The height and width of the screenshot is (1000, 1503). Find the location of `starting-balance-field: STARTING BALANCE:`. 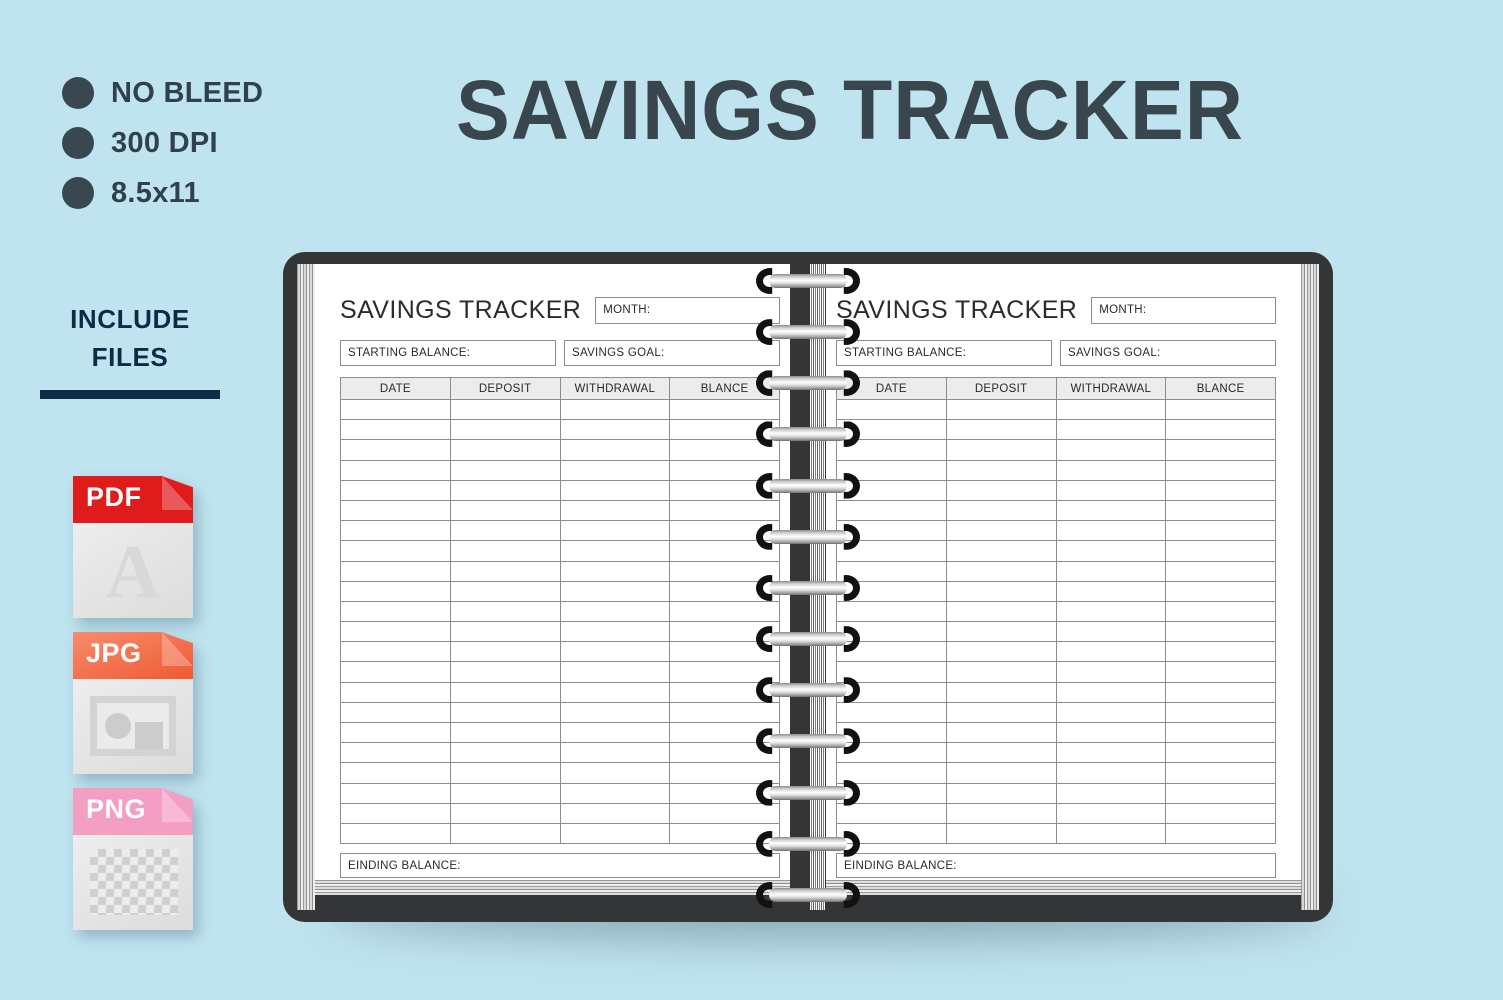

starting-balance-field: STARTING BALANCE: is located at coordinates (448, 353).